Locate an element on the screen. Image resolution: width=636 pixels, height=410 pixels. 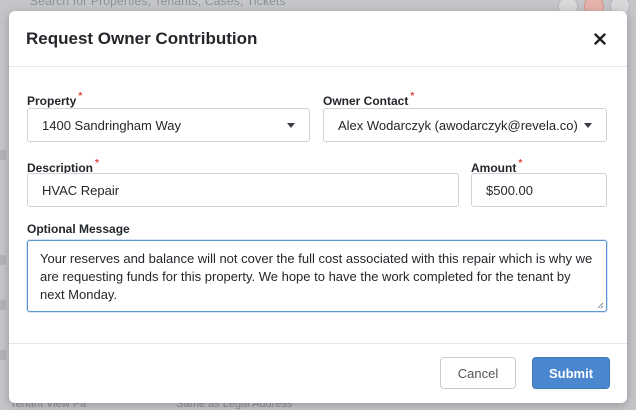
owner-contact-label: Owner Contact * is located at coordinates (369, 99).